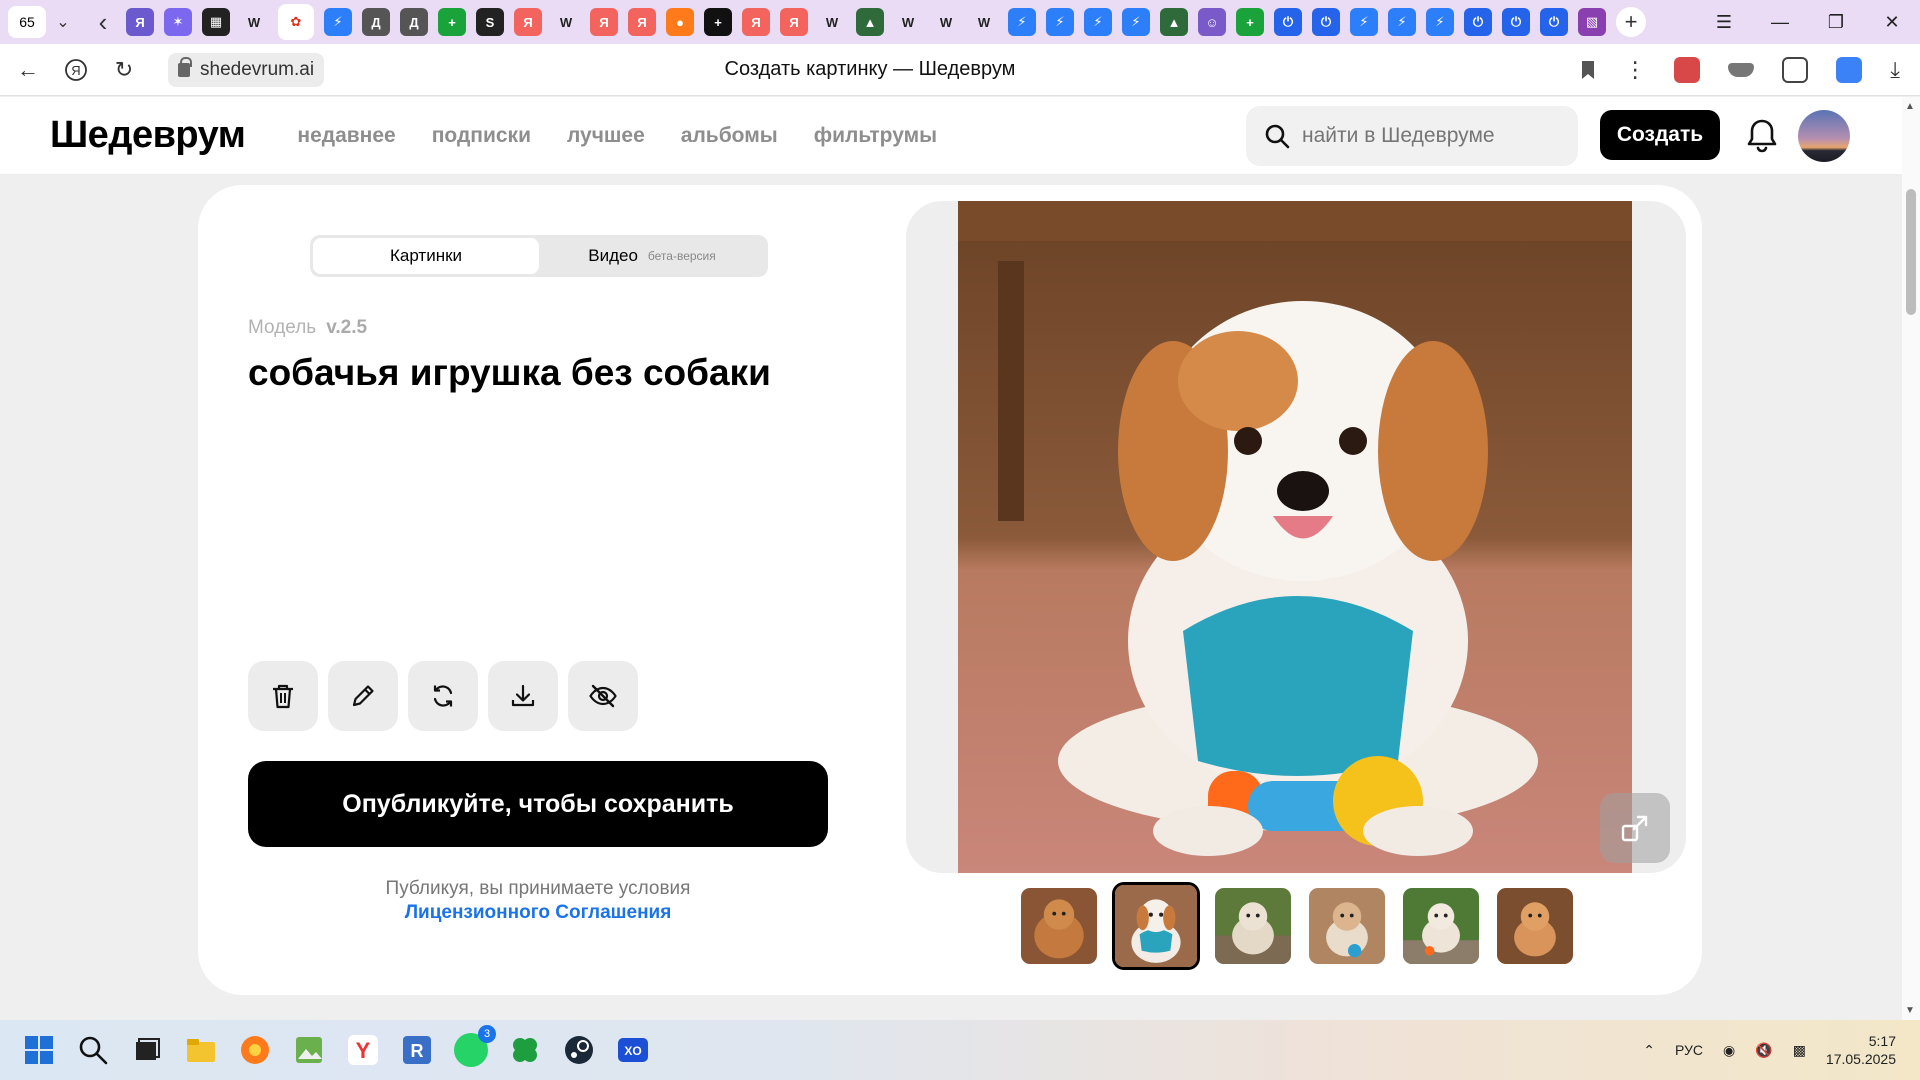 Image resolution: width=1920 pixels, height=1080 pixels. Describe the element at coordinates (606, 136) in the screenshot. I see `nav-link: лучшее` at that location.